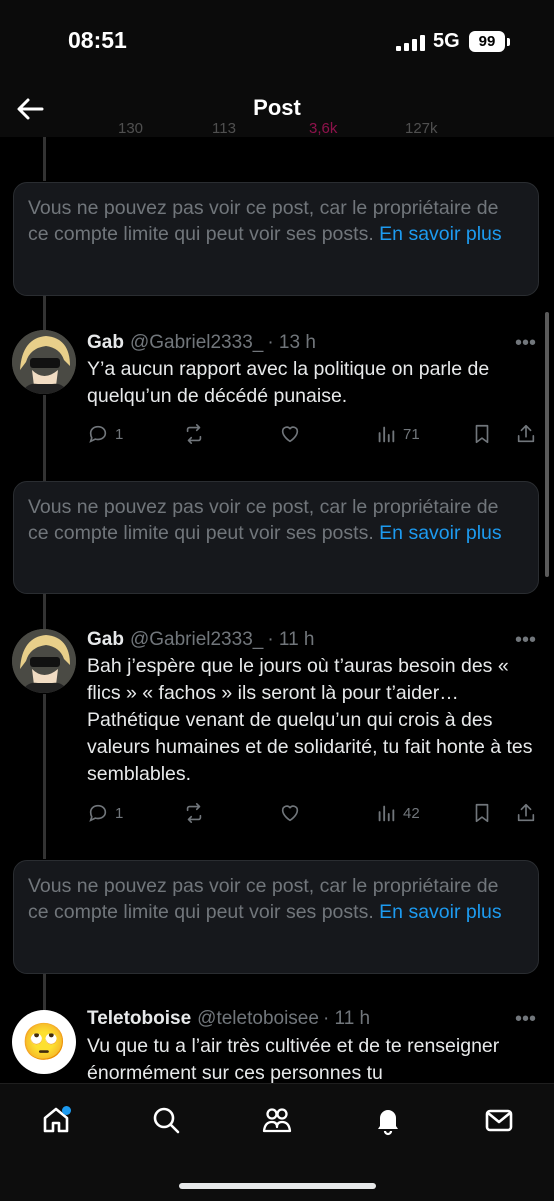  I want to click on communities-icon, so click(277, 1120).